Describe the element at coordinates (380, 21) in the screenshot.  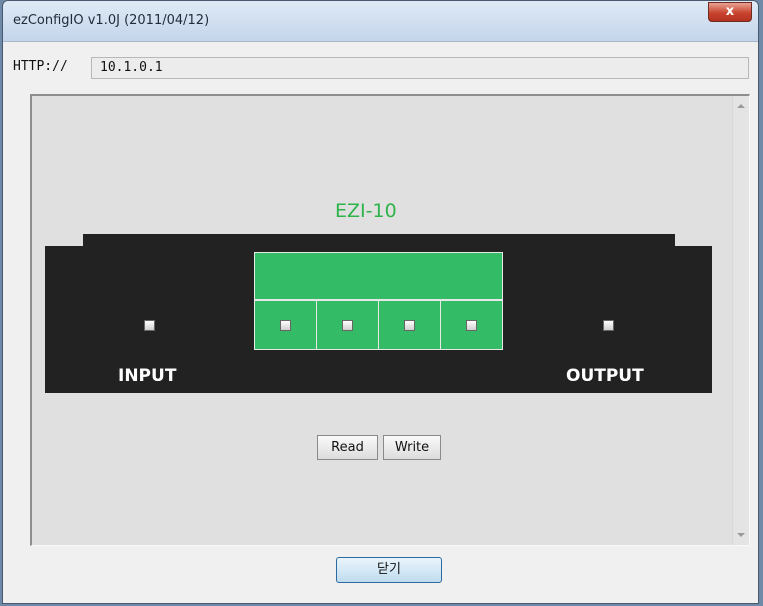
I see `title-bar: ezConfigIO v1.0J (2011/04/12) x` at that location.